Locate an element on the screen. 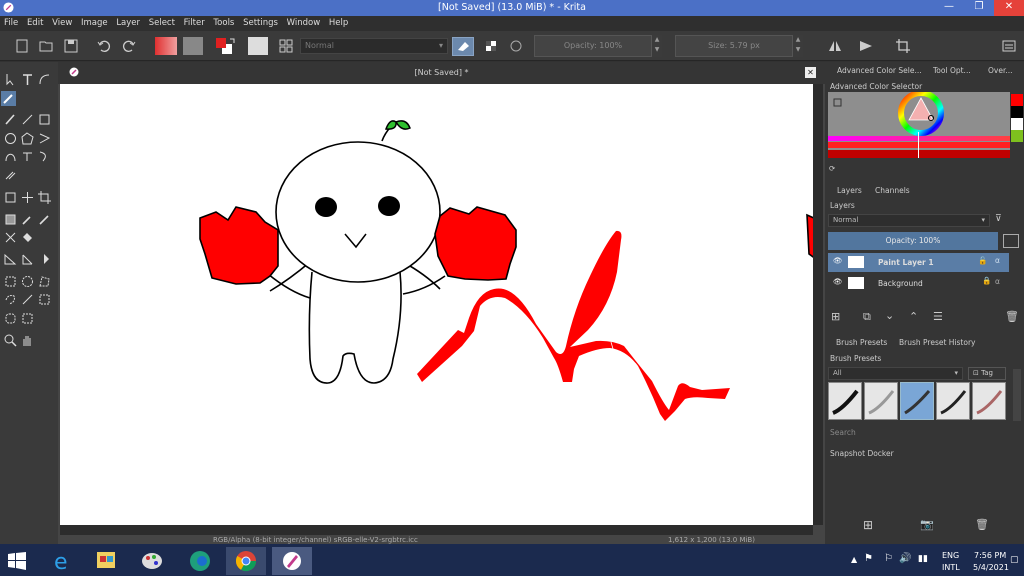 The width and height of the screenshot is (1024, 576). elliptical-selection-icon is located at coordinates (27, 281).